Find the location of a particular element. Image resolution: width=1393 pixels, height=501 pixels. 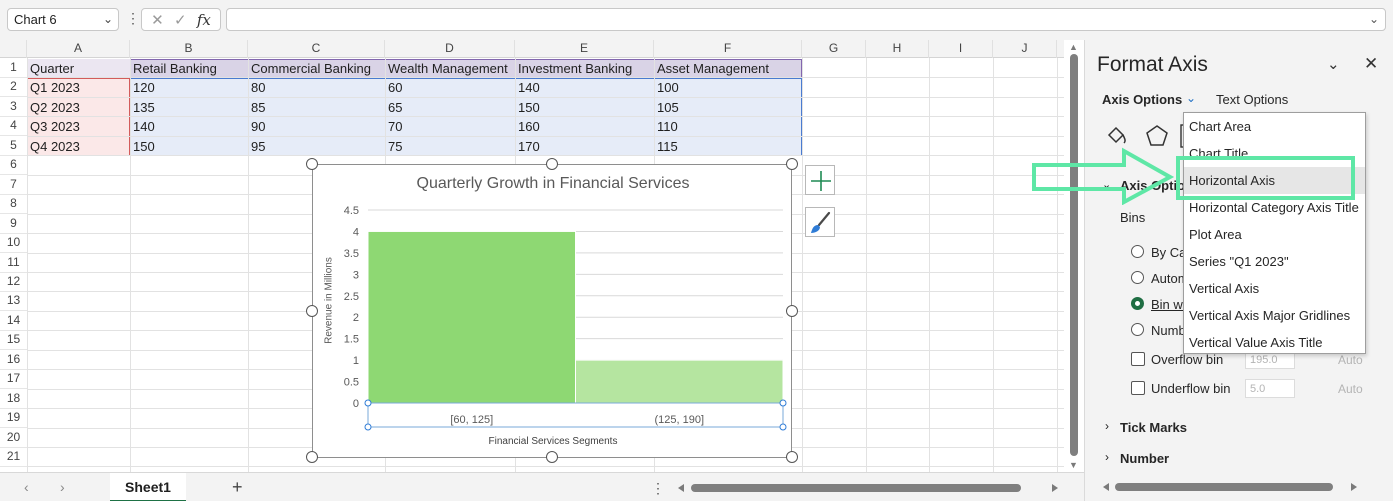

cell: 120 is located at coordinates (189, 87).